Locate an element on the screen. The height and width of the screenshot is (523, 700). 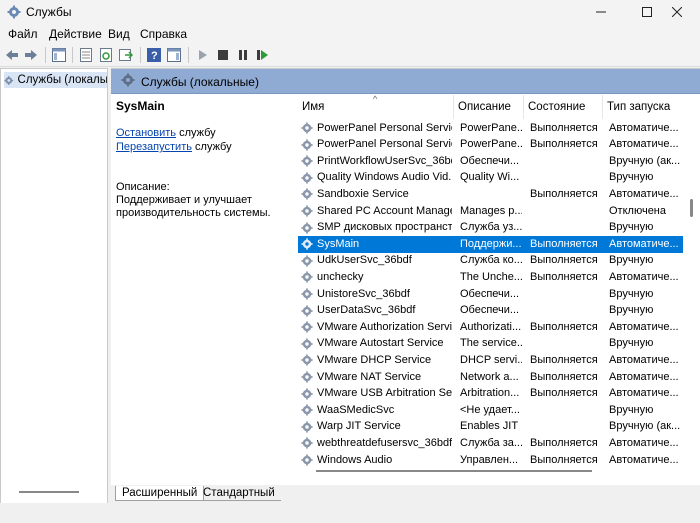
menu-action: Действие is located at coordinates (75, 34).